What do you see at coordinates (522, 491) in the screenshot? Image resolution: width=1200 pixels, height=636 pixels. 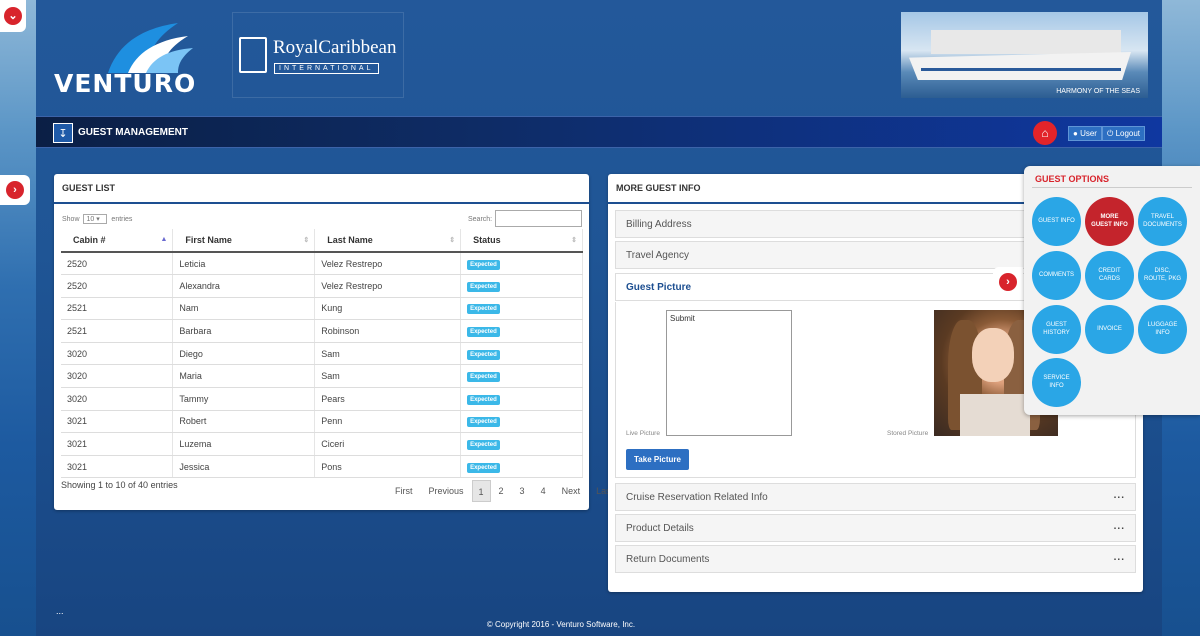 I see `page-3: 3` at bounding box center [522, 491].